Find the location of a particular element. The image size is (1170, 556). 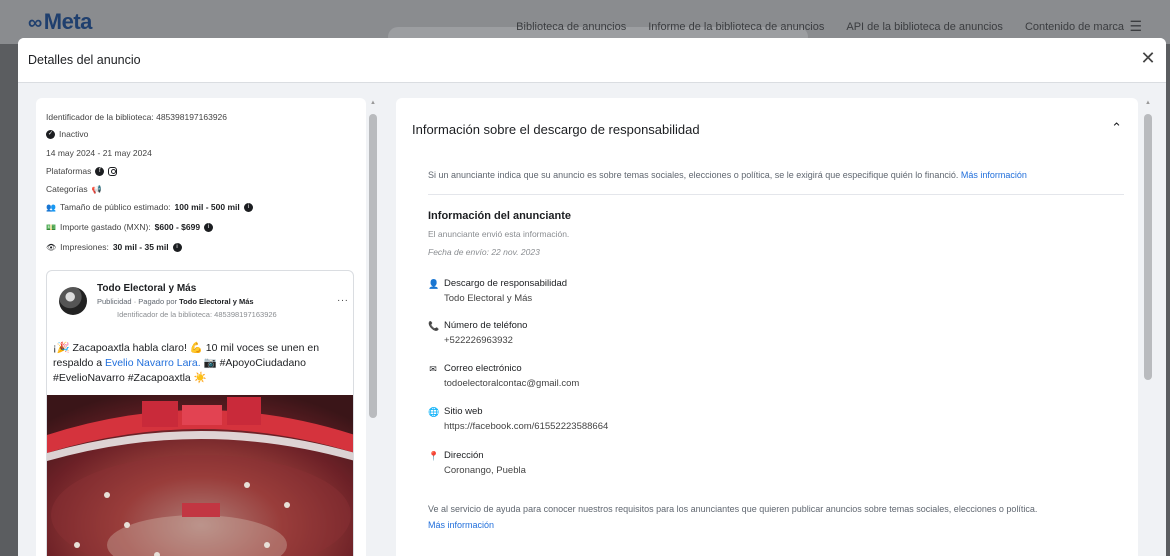

nav-ad-library-api: API de la biblioteca de anuncios is located at coordinates (924, 27).